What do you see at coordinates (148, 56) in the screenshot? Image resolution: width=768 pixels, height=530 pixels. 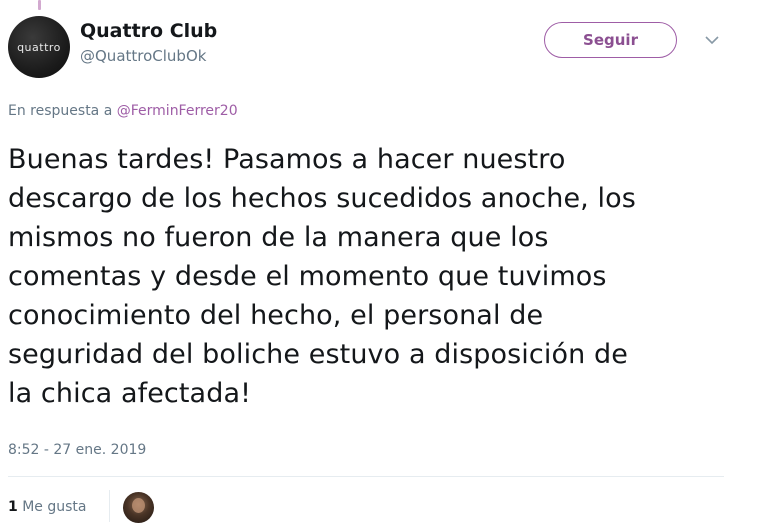 I see `author-handle: @QuattroClubOk` at bounding box center [148, 56].